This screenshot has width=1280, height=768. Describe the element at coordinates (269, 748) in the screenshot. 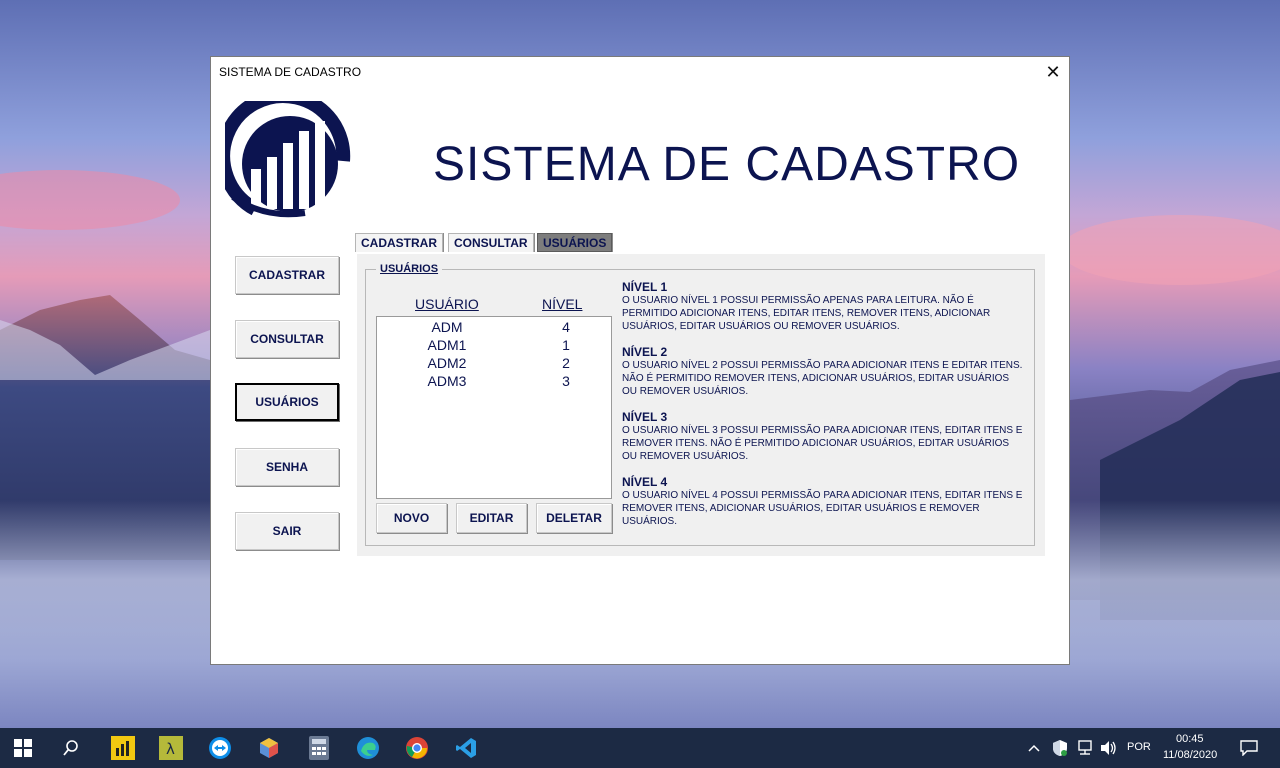

I see `box-app-icon` at that location.